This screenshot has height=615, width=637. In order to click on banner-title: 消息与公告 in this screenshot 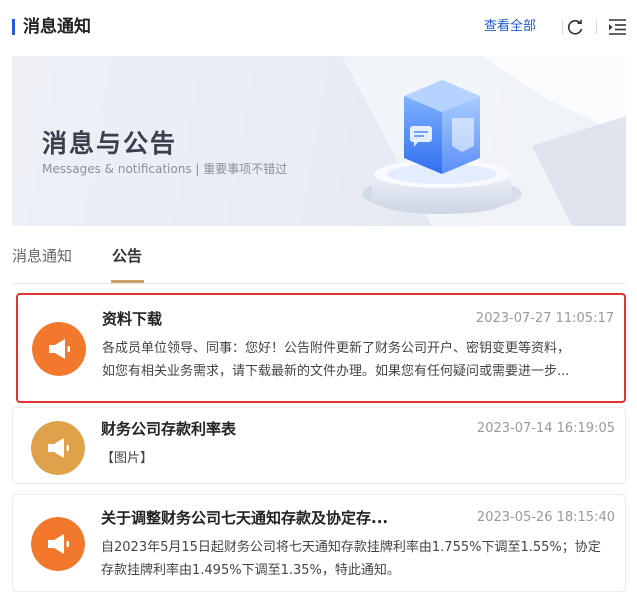, I will do `click(110, 143)`.